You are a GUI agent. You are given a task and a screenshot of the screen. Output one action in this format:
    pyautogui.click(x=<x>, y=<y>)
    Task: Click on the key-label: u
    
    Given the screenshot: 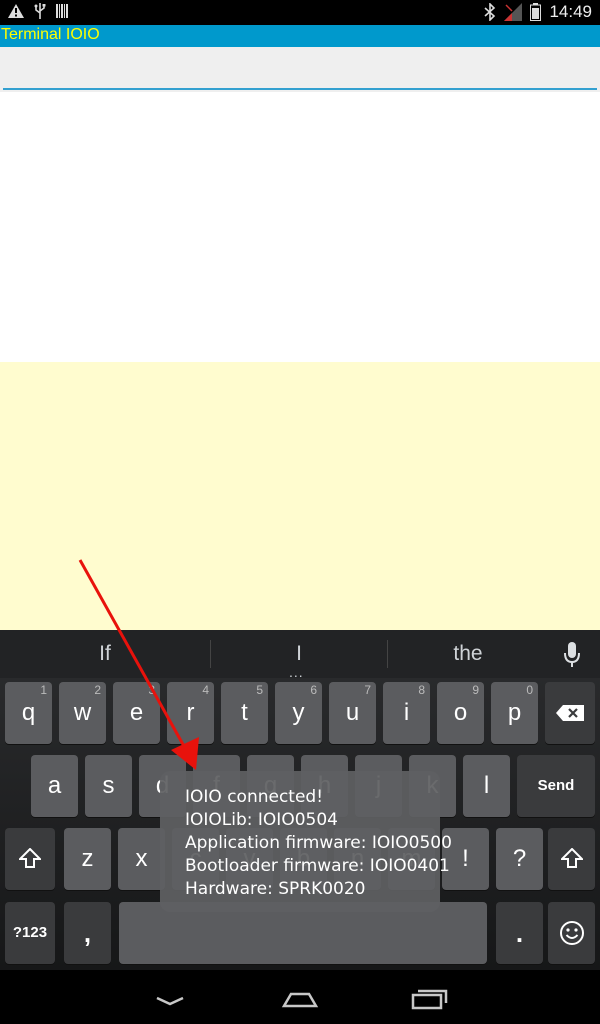 What is the action you would take?
    pyautogui.click(x=352, y=712)
    